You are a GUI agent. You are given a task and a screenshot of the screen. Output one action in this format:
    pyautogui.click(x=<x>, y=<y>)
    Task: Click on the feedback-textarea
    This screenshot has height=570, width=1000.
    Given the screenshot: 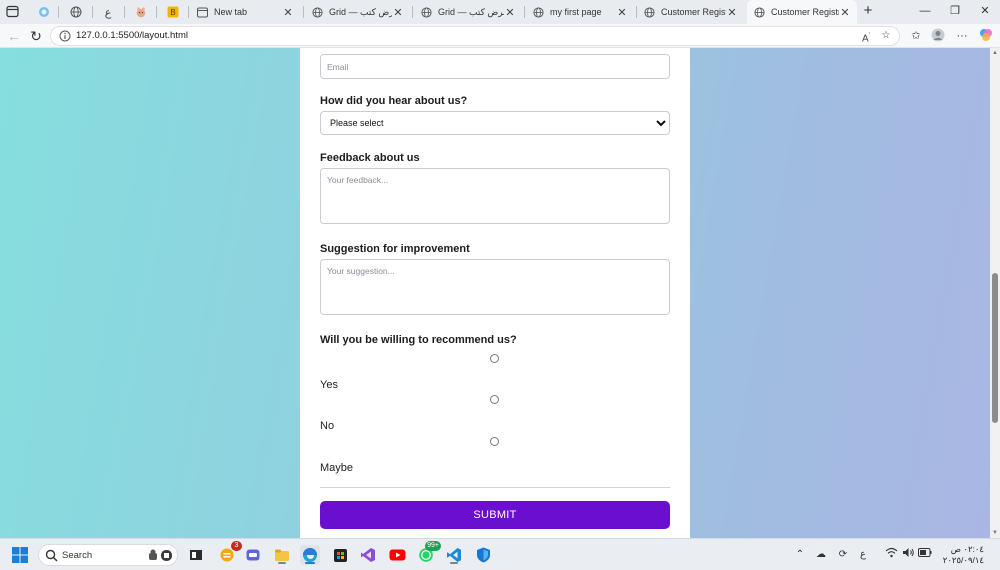 What is the action you would take?
    pyautogui.click(x=495, y=196)
    